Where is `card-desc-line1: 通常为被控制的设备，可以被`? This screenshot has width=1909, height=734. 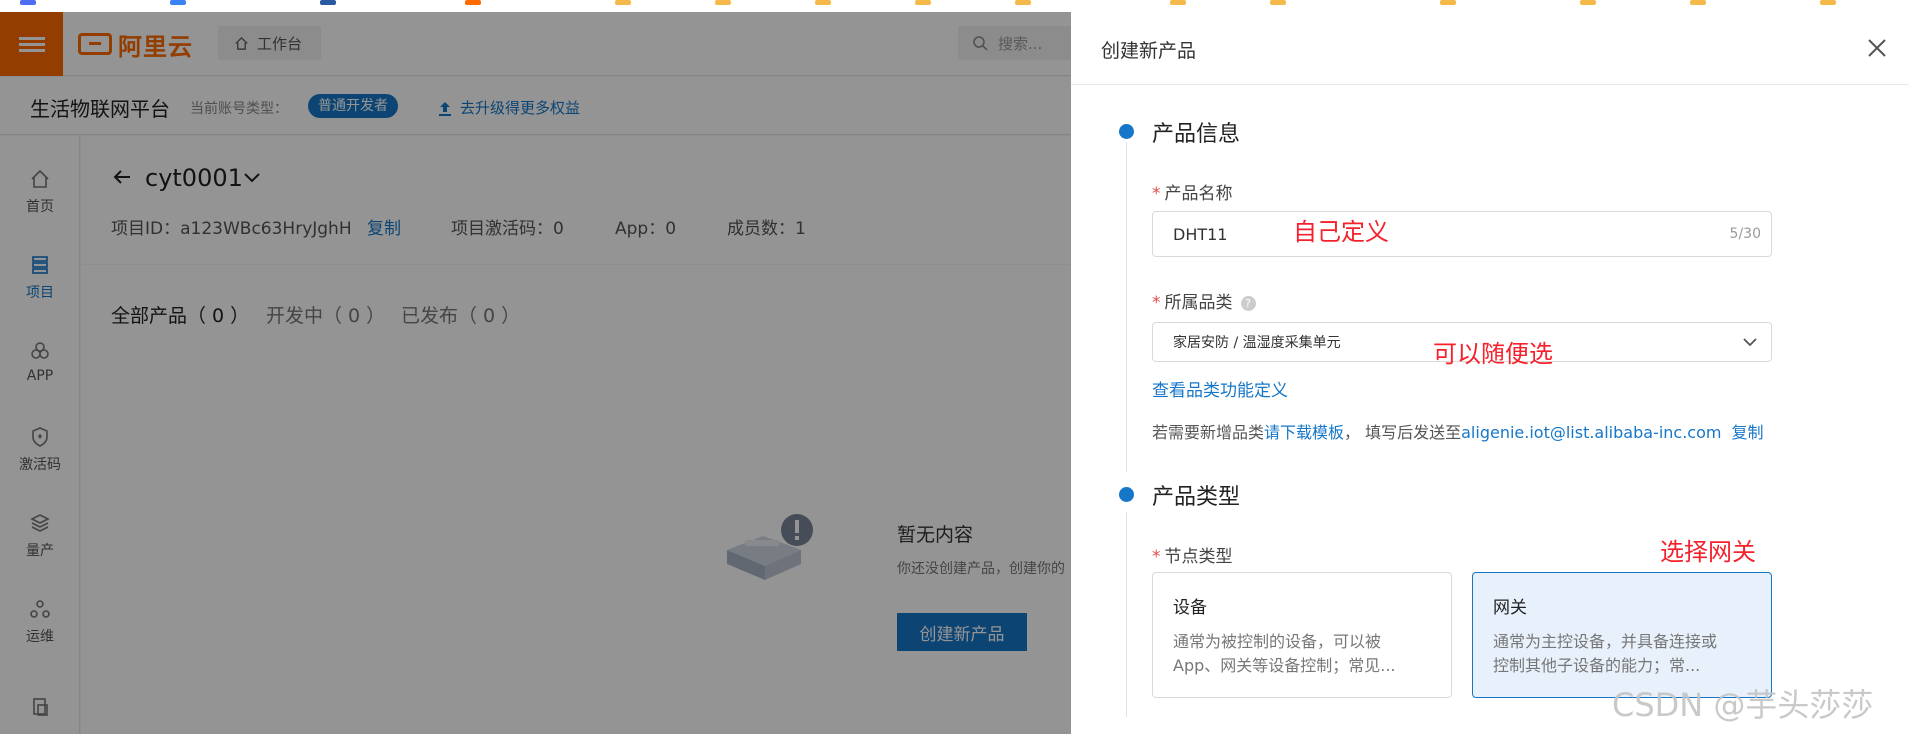
card-desc-line1: 通常为被控制的设备，可以被 is located at coordinates (1277, 641).